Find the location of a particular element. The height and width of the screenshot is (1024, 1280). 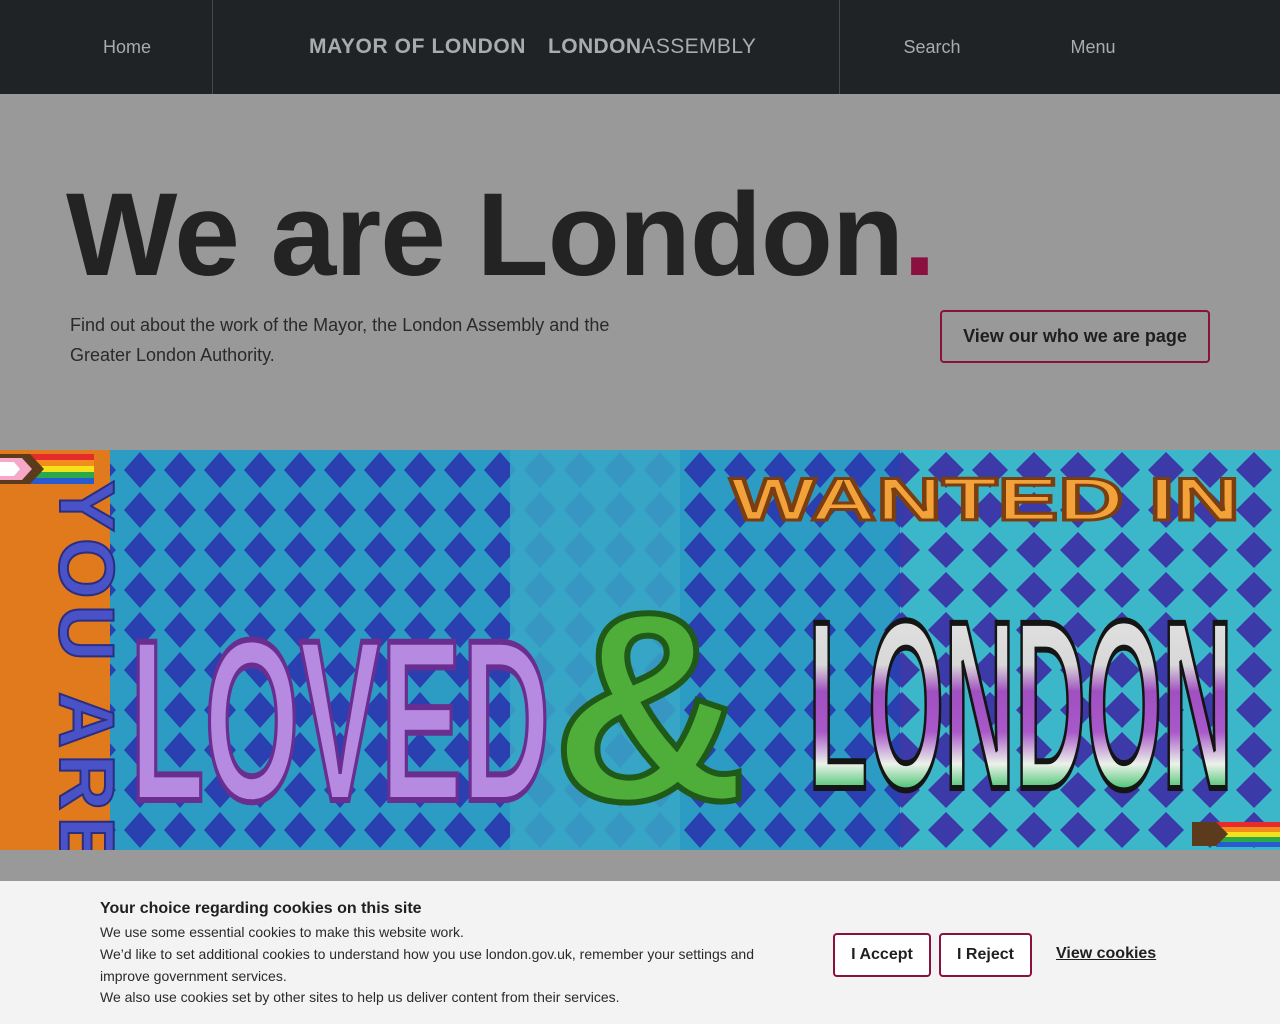

page-title: We are London. is located at coordinates (501, 235).